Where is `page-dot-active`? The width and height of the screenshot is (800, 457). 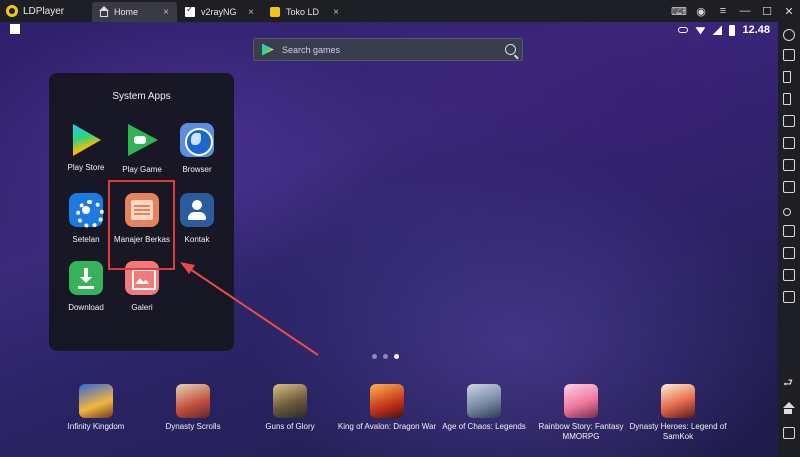
page-dot-active is located at coordinates (396, 356).